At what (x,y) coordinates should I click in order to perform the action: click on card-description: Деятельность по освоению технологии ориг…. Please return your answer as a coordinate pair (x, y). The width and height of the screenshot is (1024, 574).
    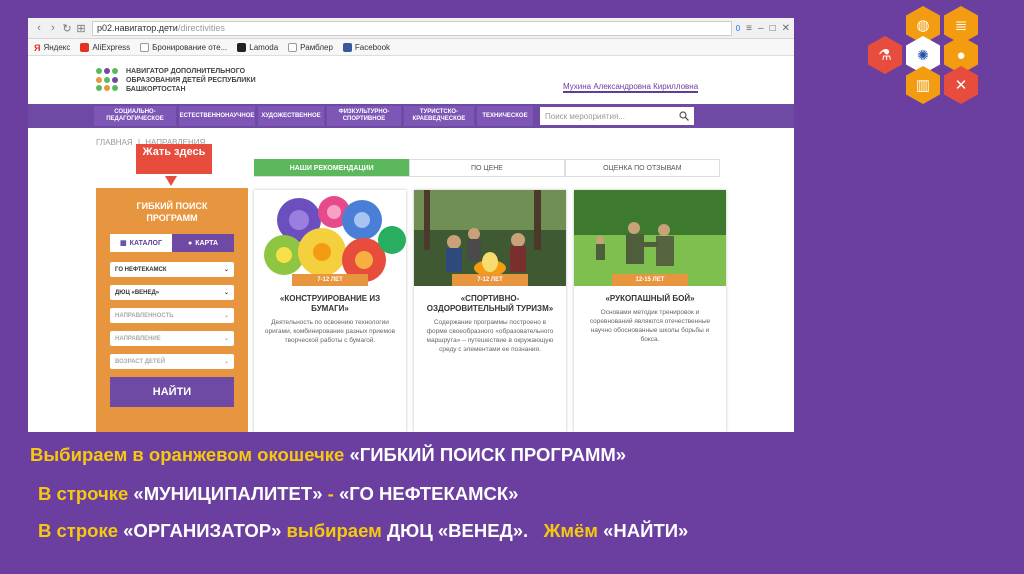
    Looking at the image, I should click on (330, 331).